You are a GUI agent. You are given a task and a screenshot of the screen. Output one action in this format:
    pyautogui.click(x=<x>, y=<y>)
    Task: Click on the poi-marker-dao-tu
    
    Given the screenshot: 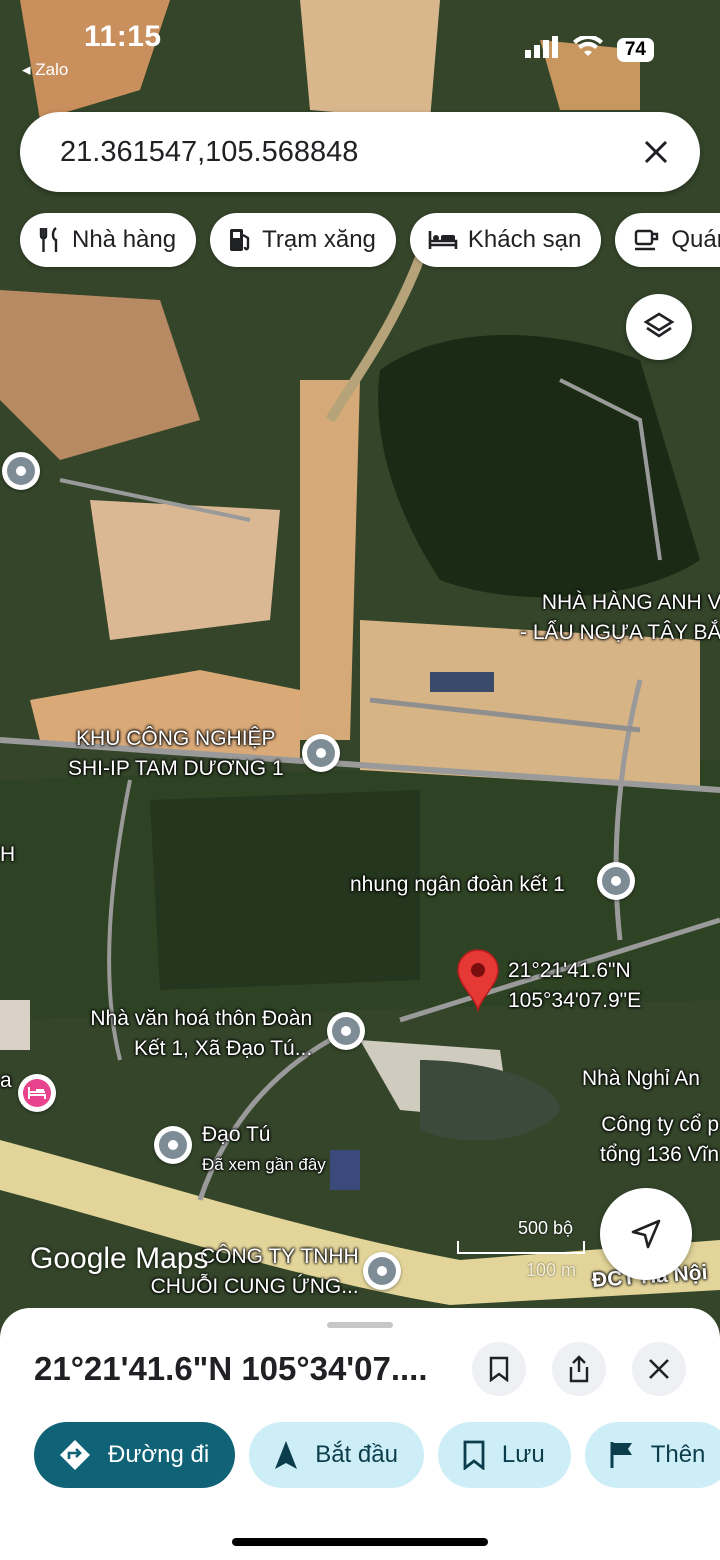 What is the action you would take?
    pyautogui.click(x=173, y=1145)
    